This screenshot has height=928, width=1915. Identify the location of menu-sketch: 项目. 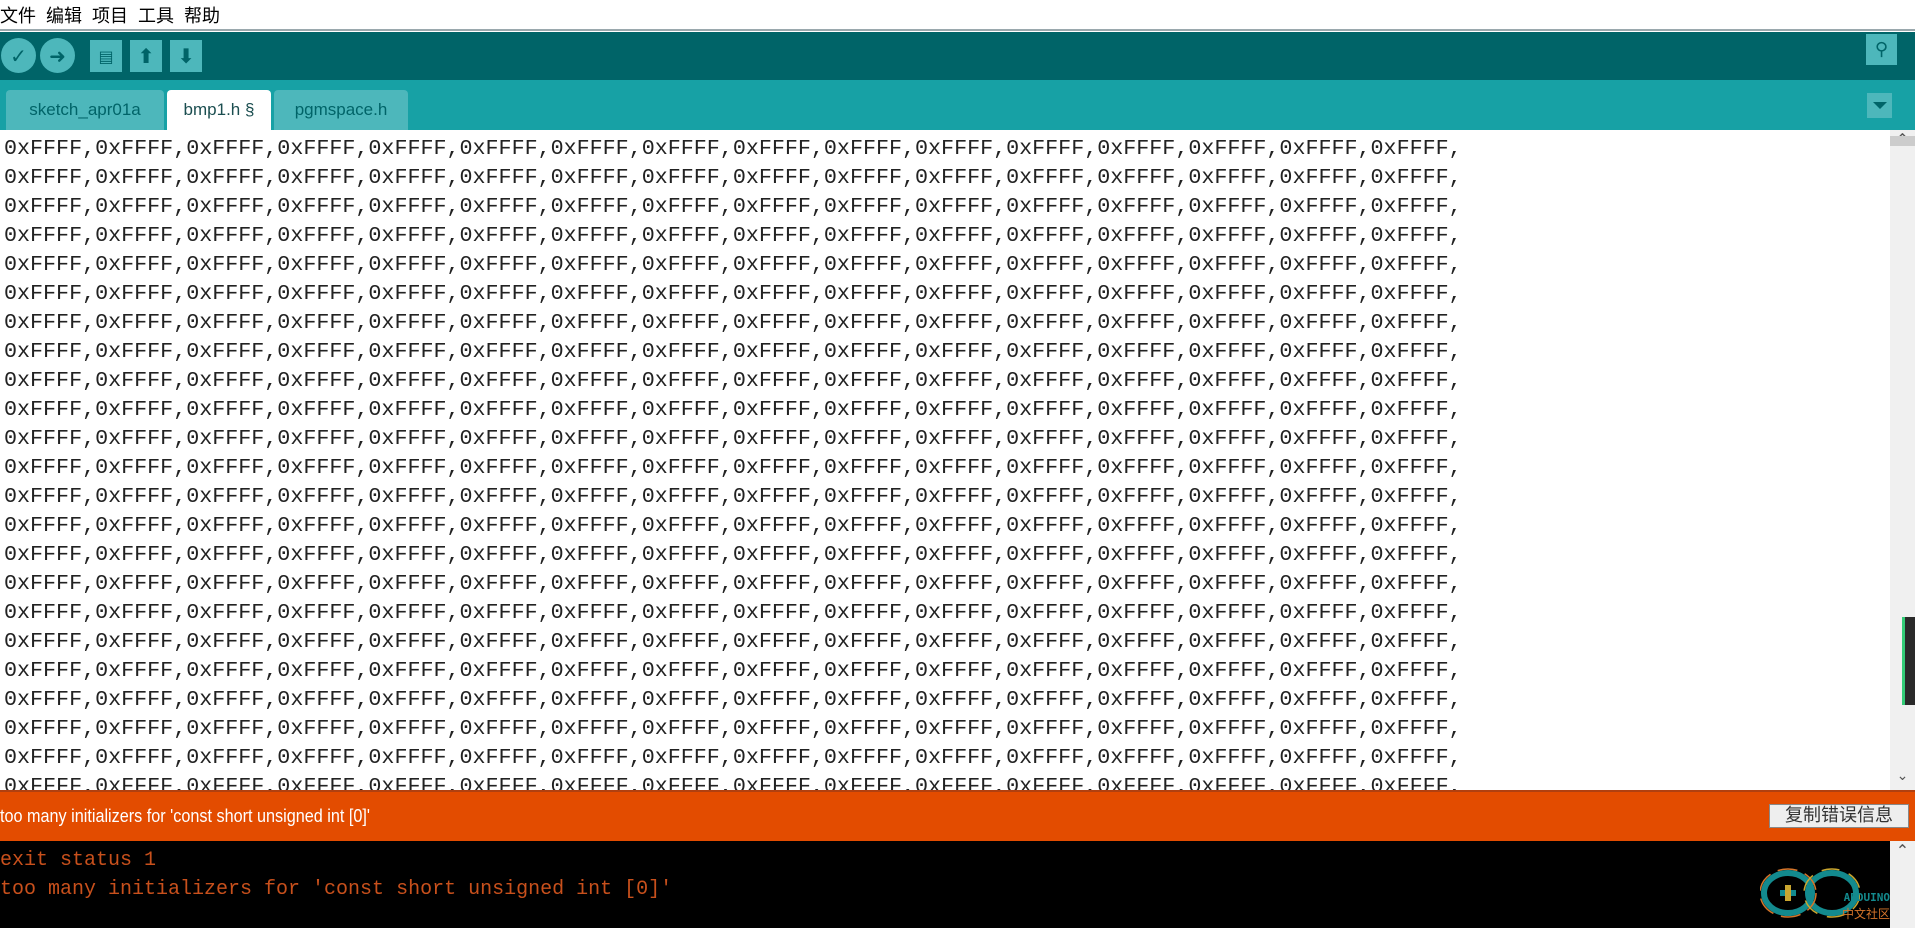
(110, 15).